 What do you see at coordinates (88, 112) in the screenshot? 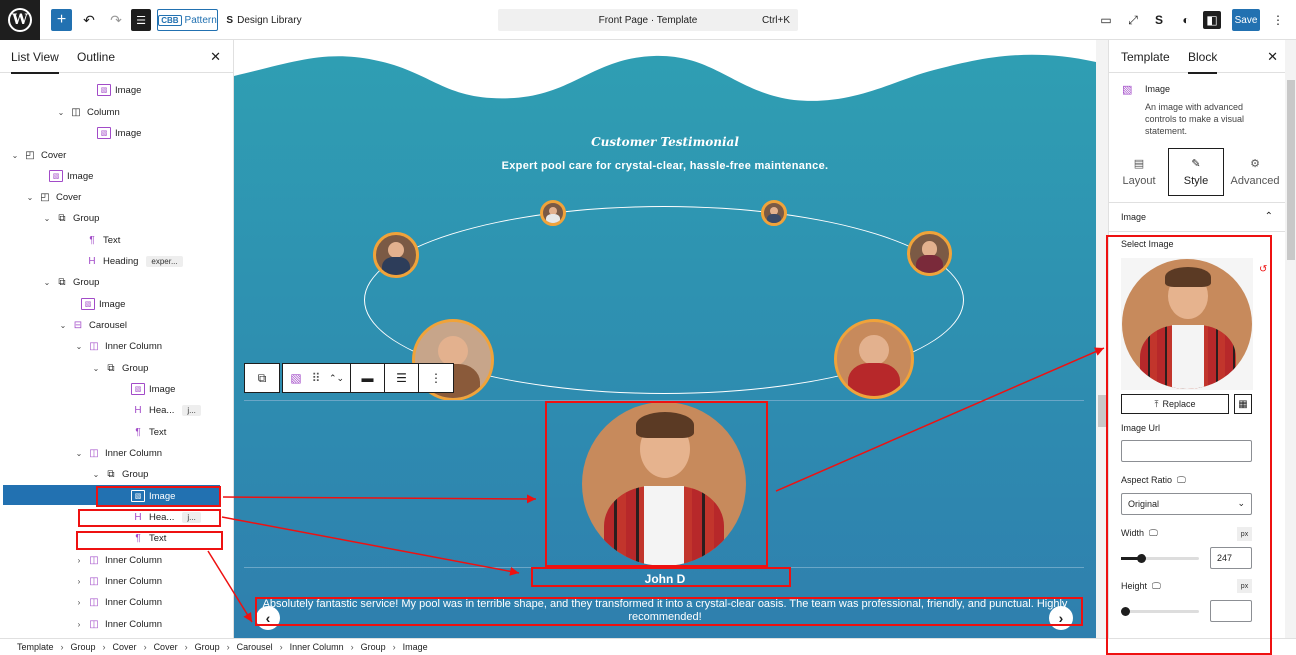
I see `list-view-item-column: ⌄ ◫ Column` at bounding box center [88, 112].